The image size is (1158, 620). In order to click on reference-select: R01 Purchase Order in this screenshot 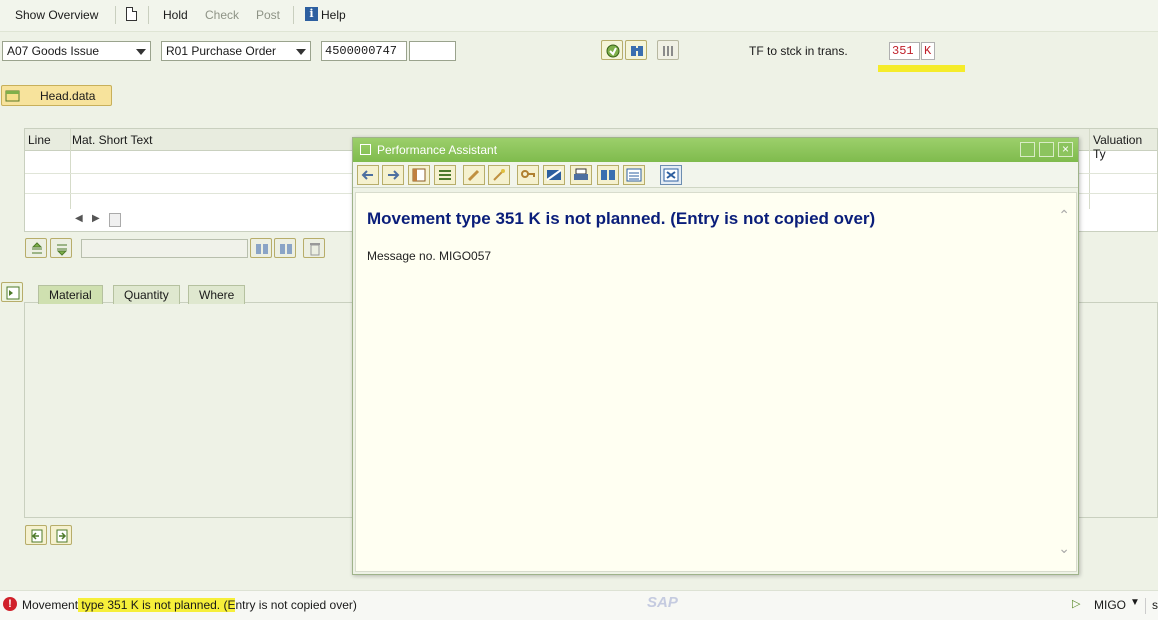, I will do `click(236, 51)`.